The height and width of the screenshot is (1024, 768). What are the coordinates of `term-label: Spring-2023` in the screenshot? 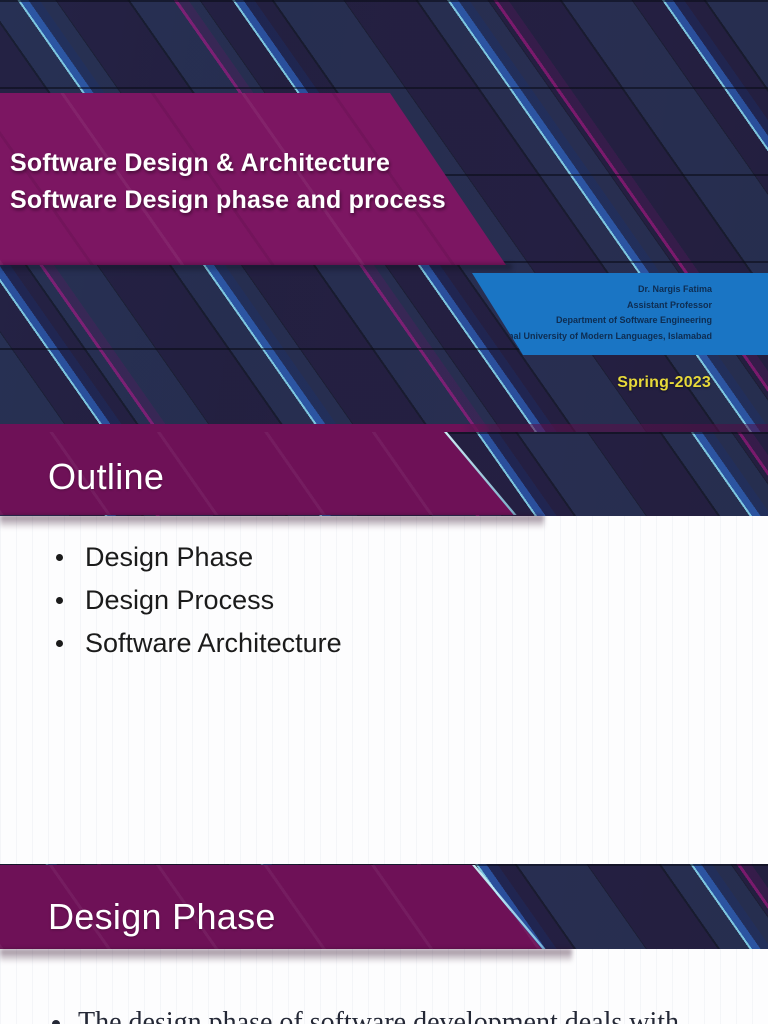 It's located at (664, 382).